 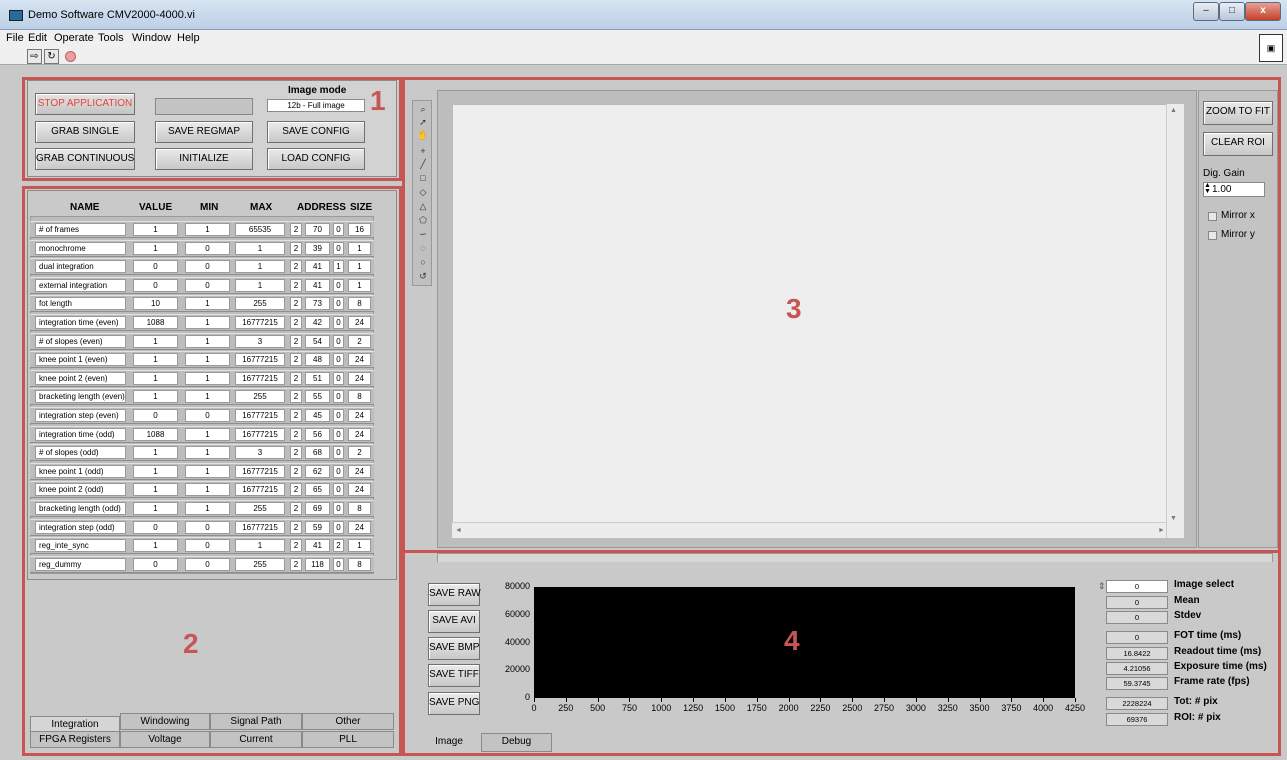 What do you see at coordinates (317, 229) in the screenshot?
I see `register-a2-cell: 70` at bounding box center [317, 229].